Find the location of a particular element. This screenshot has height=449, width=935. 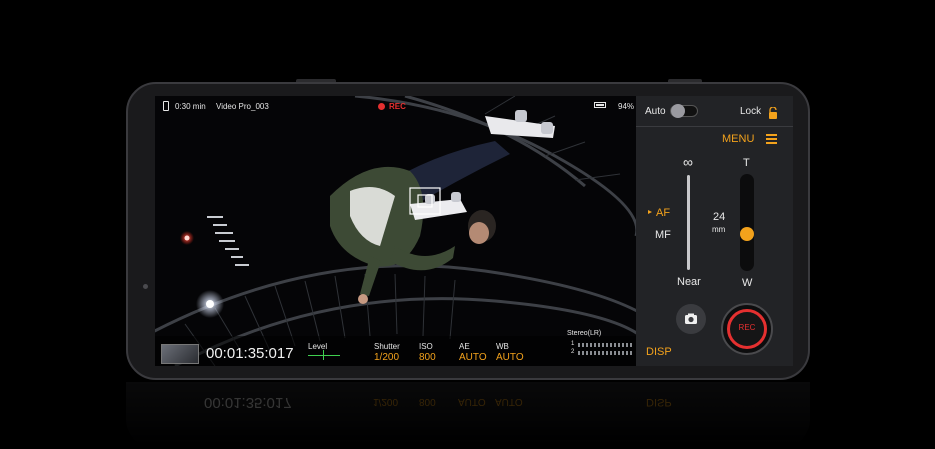

recording-indicator: REC is located at coordinates (397, 106).